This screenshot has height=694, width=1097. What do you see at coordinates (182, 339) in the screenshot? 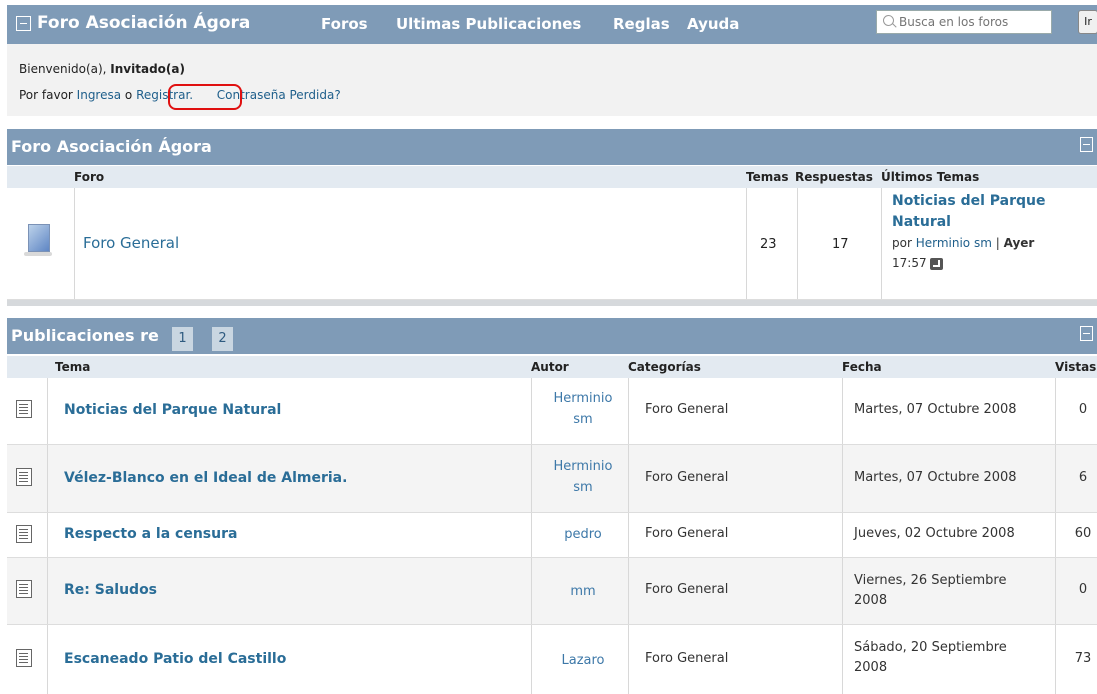
I see `page-1-link: 1` at bounding box center [182, 339].